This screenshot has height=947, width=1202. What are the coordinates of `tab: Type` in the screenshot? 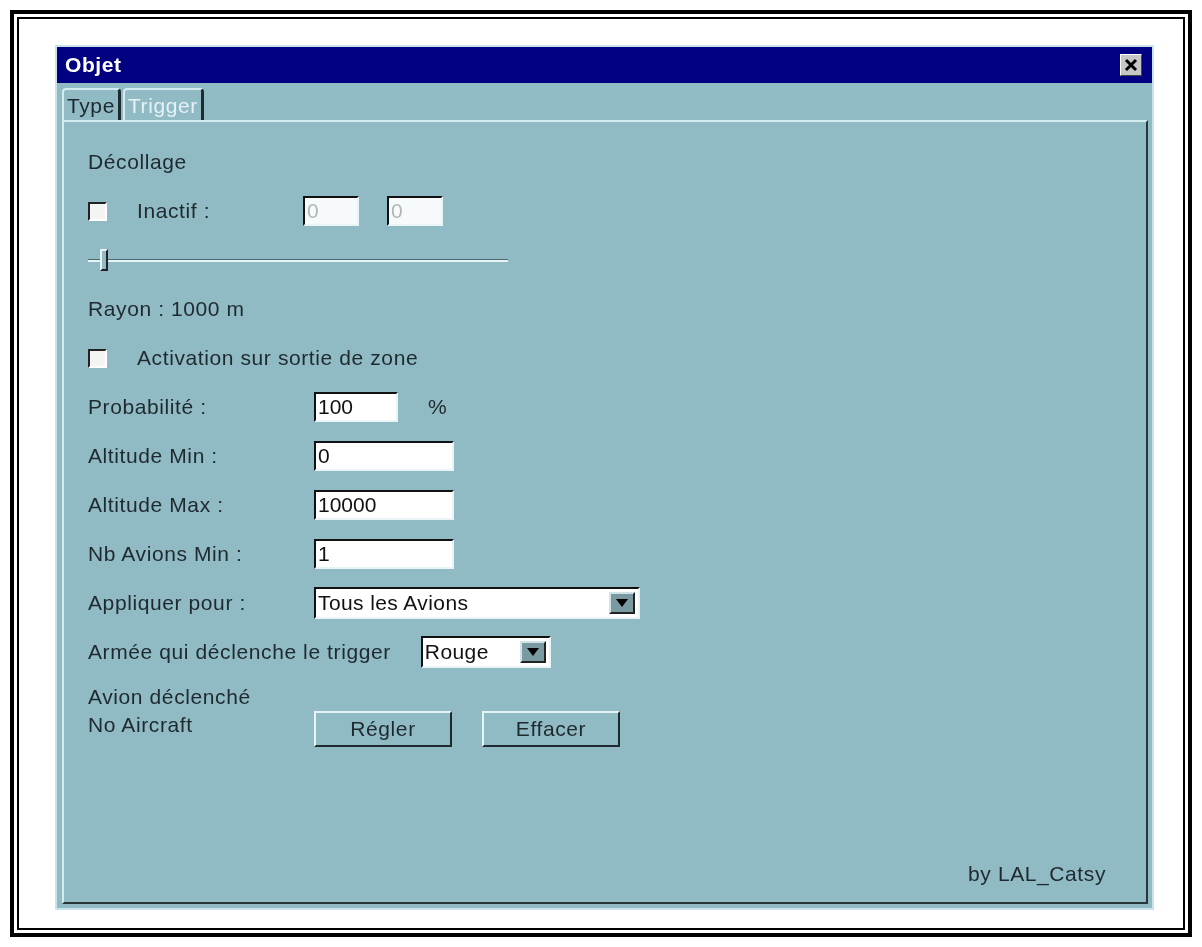 It's located at (91, 104).